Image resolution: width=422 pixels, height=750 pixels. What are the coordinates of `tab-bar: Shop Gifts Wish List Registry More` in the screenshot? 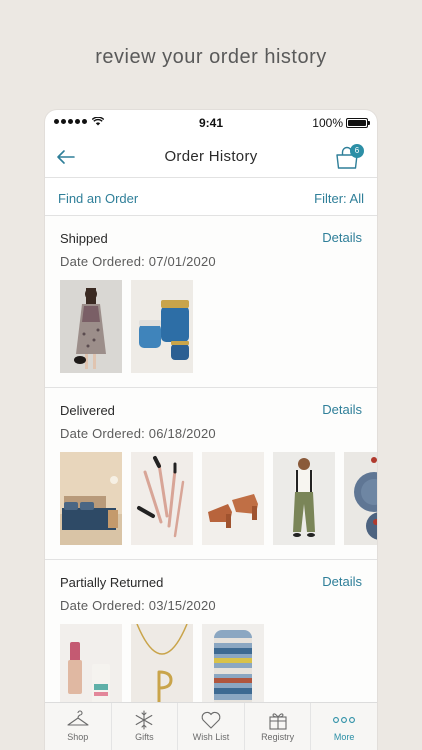 It's located at (211, 726).